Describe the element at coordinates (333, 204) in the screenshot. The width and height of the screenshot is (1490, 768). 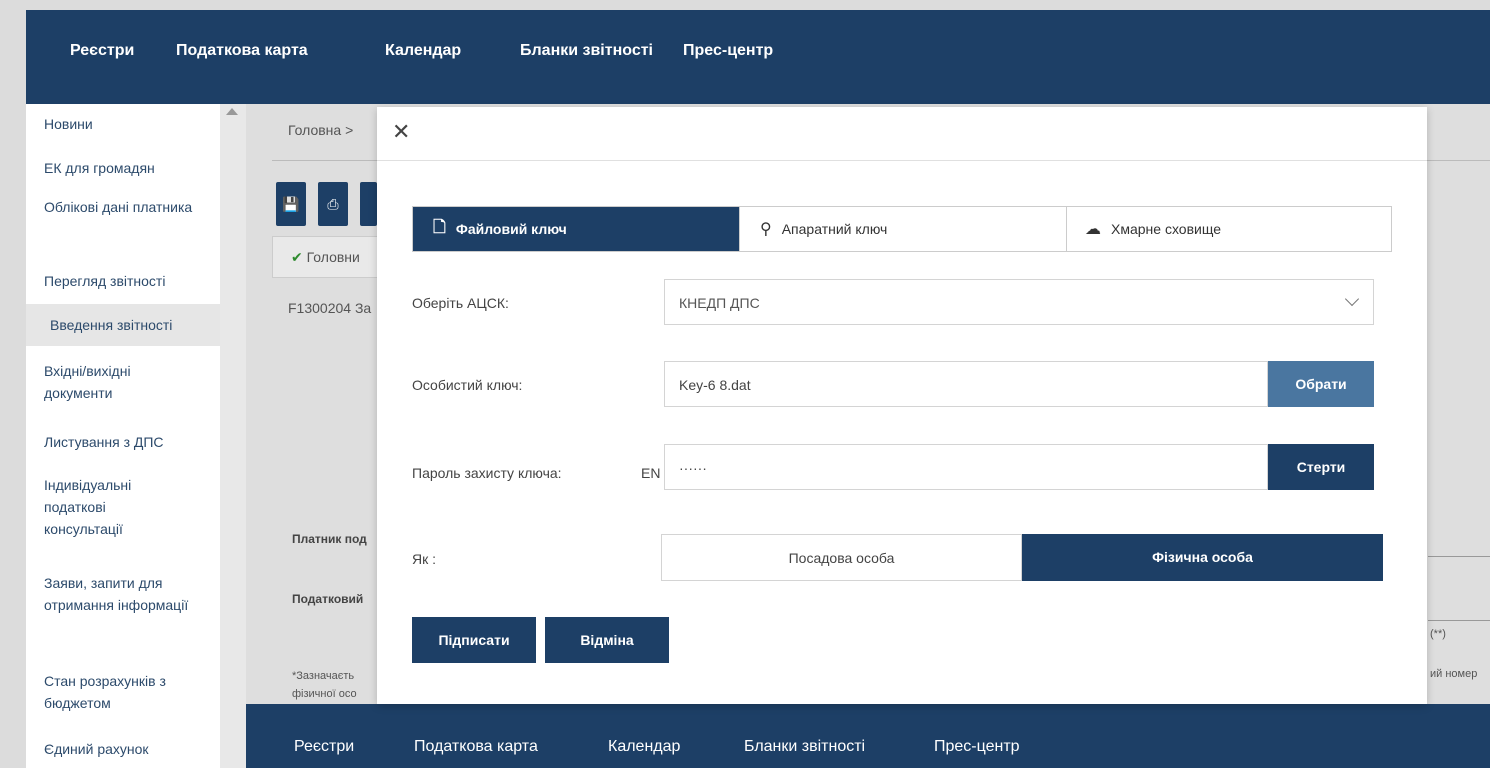
I see `print-icon: ⎙` at that location.